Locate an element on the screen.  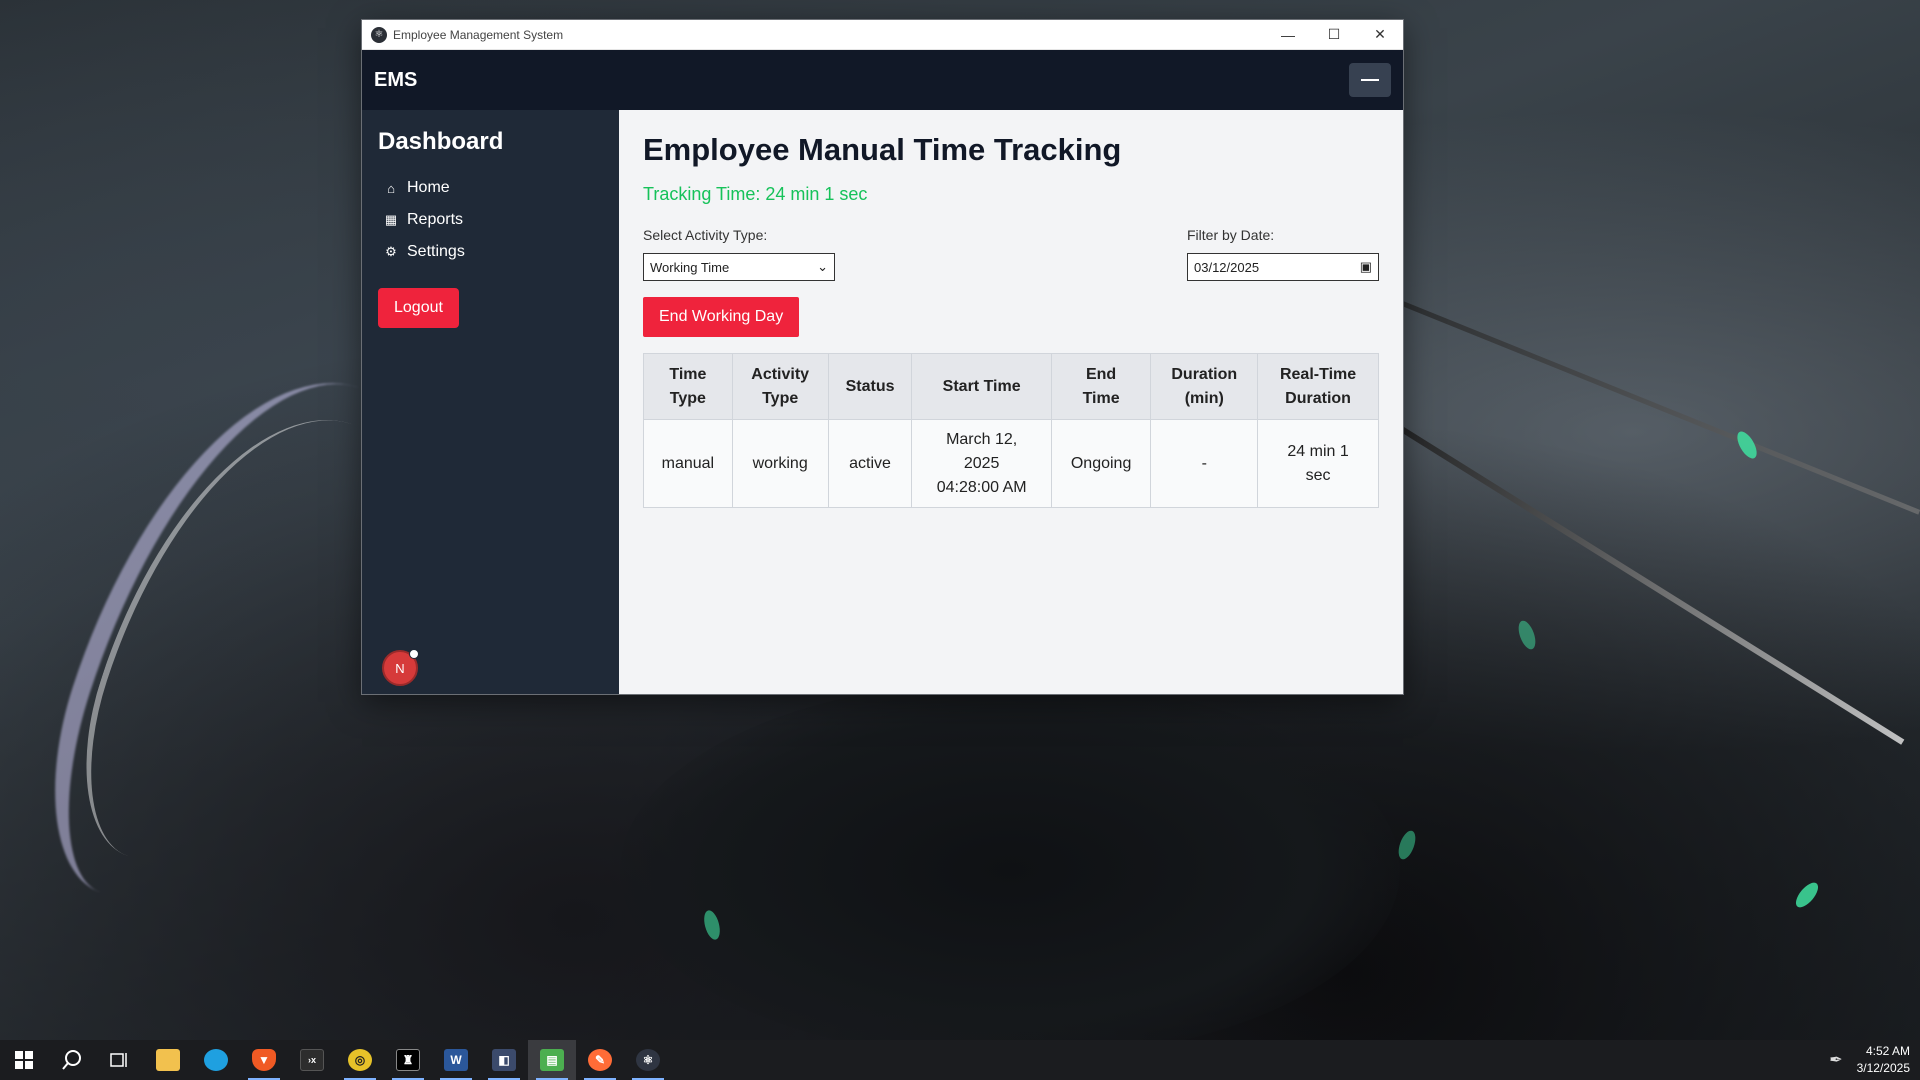
activity-type-select: Working Time ⌄ is located at coordinates (739, 267).